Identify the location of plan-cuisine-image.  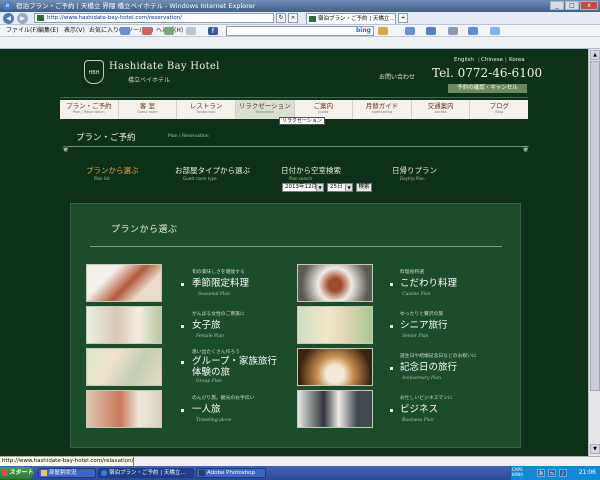
(335, 283).